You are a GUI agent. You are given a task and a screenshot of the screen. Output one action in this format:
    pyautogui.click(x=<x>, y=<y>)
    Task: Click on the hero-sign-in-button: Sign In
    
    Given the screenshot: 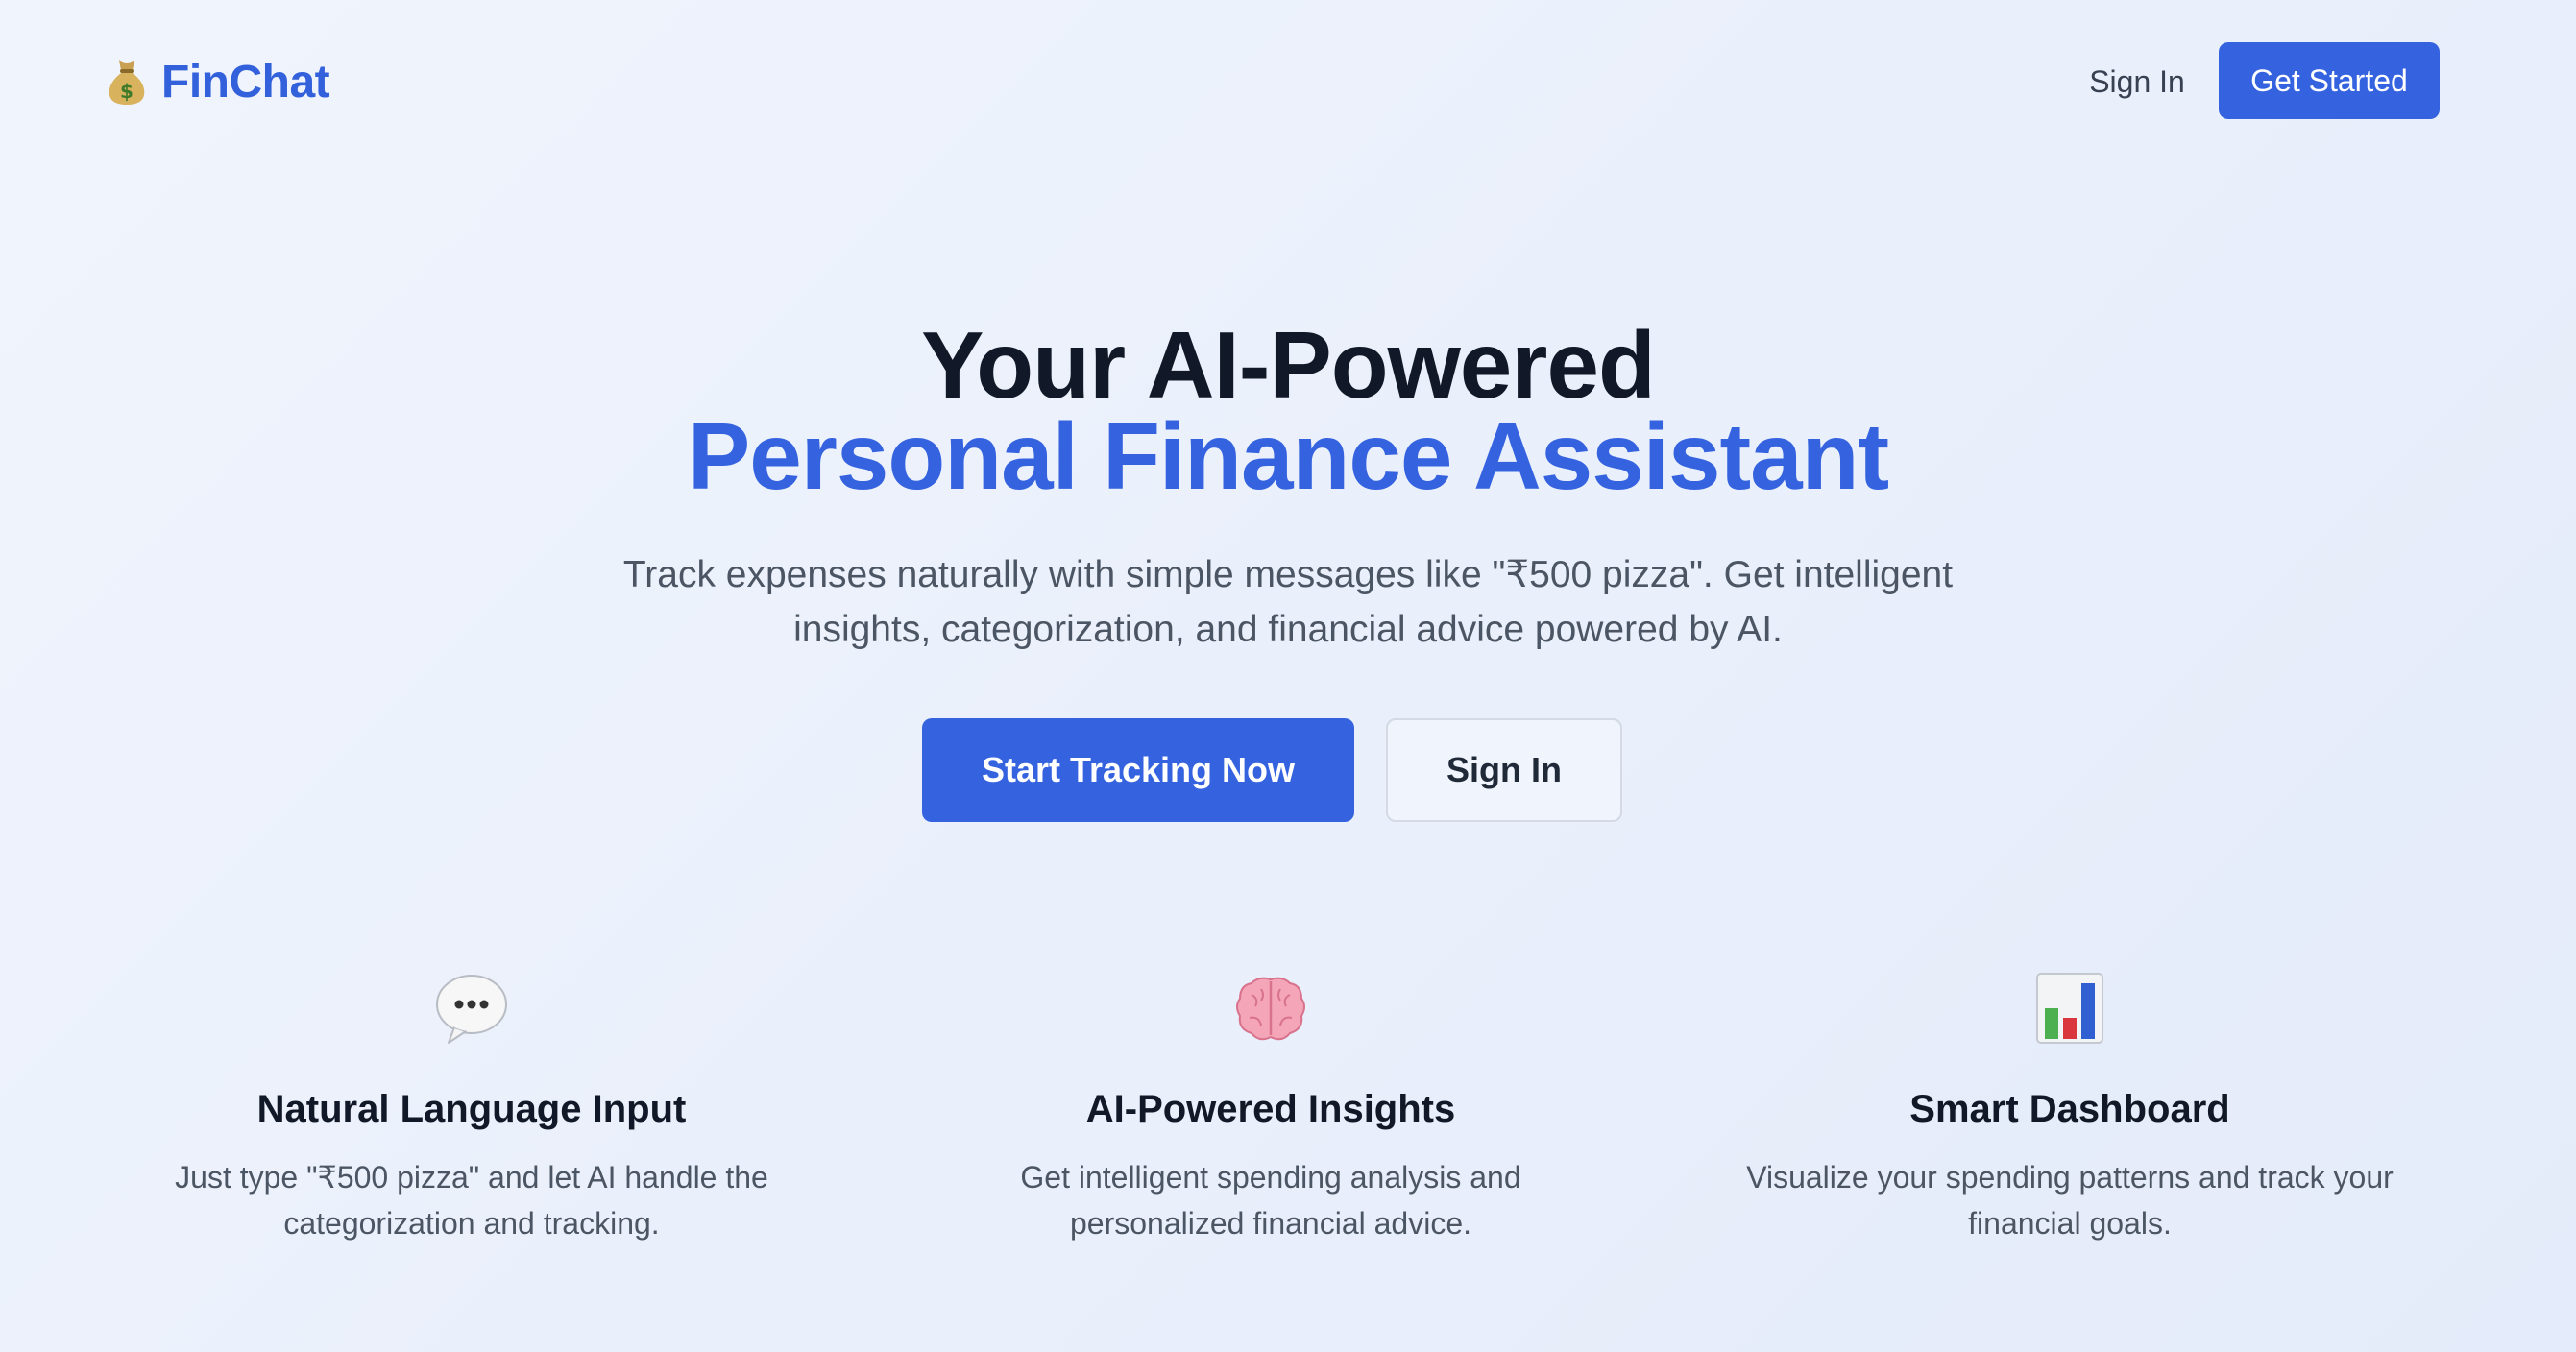 What is the action you would take?
    pyautogui.click(x=1504, y=770)
    